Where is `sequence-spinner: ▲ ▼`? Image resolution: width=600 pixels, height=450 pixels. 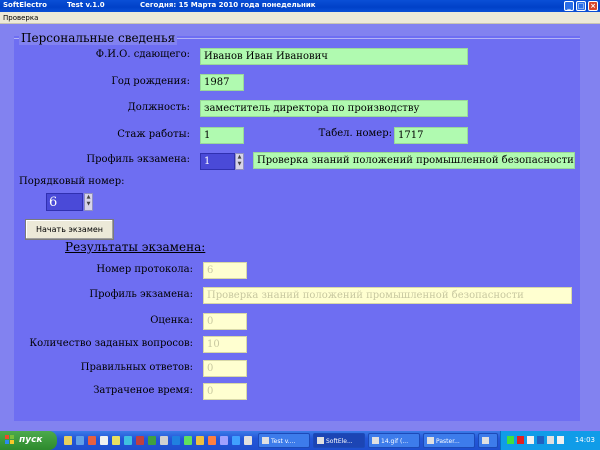 sequence-spinner: ▲ ▼ is located at coordinates (88, 202).